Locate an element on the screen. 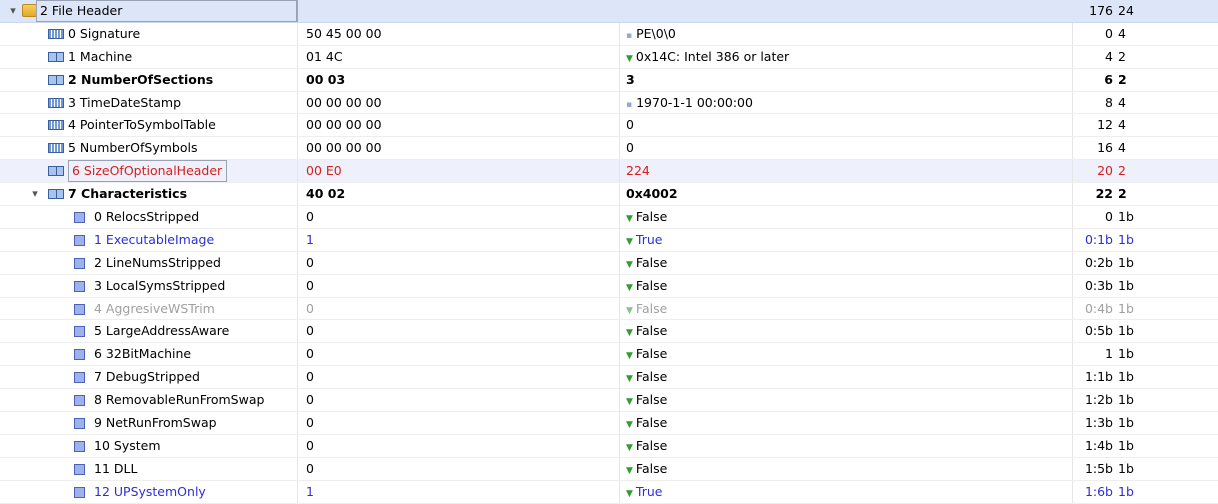 The image size is (1218, 504). value-cell: ▪ PE\0\0 is located at coordinates (846, 33).